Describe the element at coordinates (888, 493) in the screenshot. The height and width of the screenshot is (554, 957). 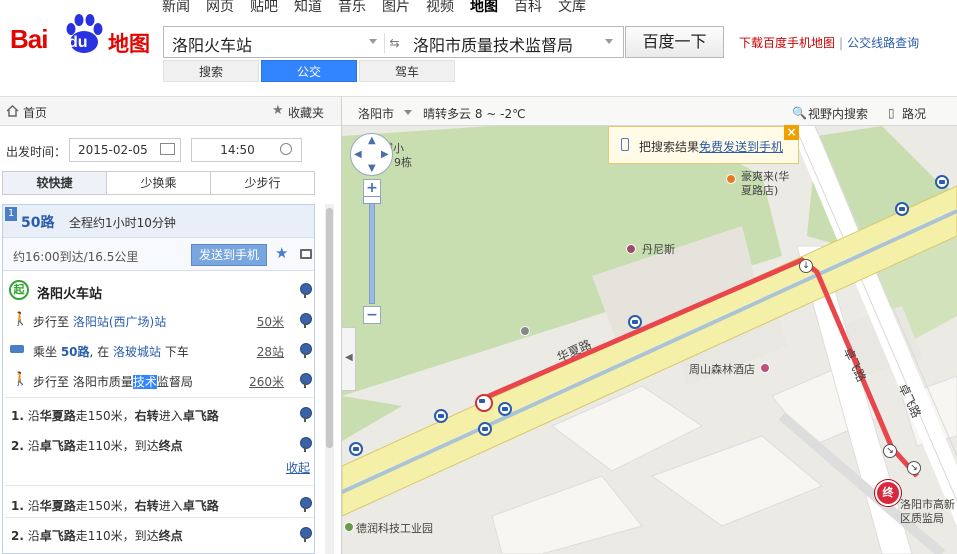
I see `end-marker: 终` at that location.